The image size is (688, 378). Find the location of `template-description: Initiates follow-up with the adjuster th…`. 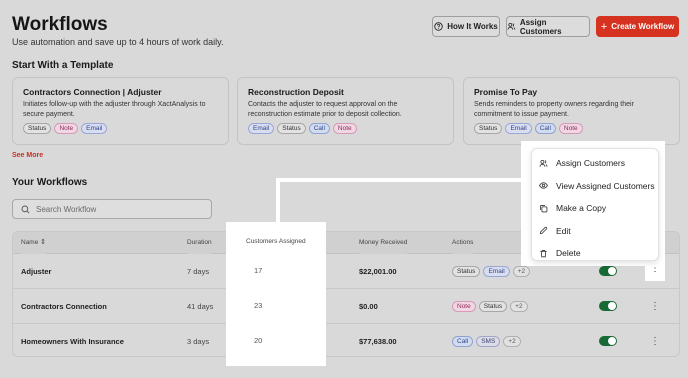

template-description: Initiates follow-up with the adjuster th… is located at coordinates (114, 109).